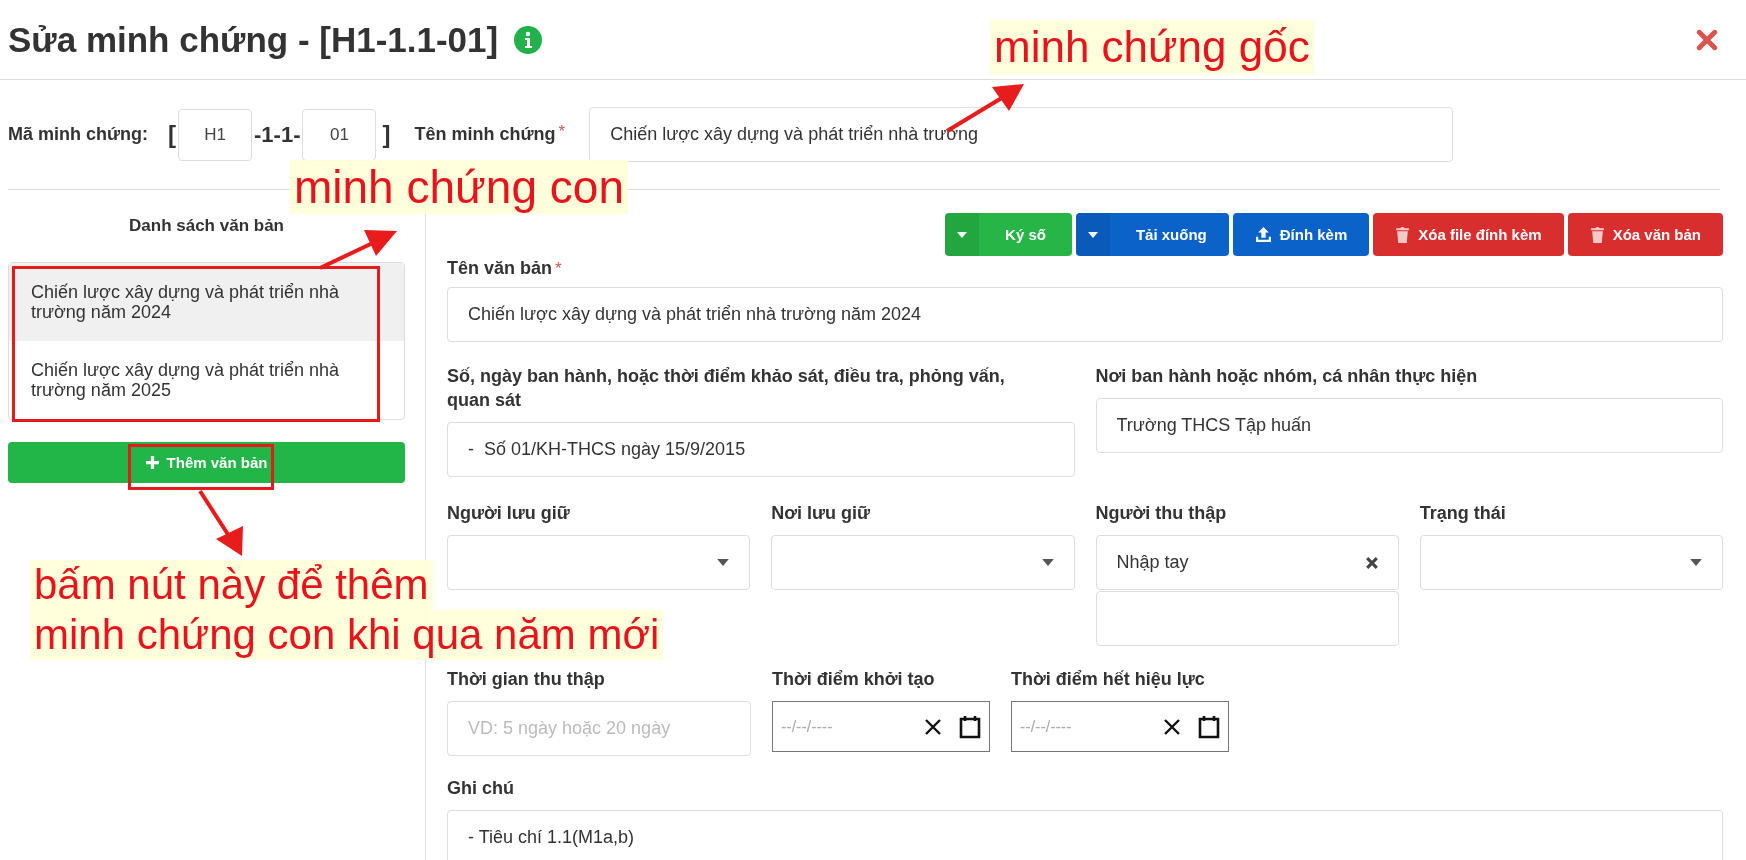 Image resolution: width=1746 pixels, height=860 pixels. I want to click on toolbar-button: Xóa file đính kèm, so click(1468, 234).